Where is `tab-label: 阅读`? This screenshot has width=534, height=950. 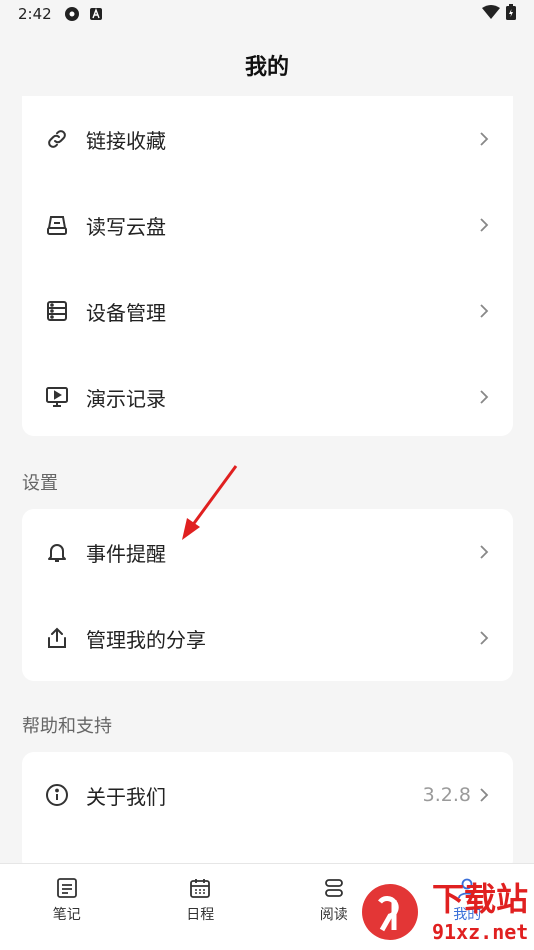
tab-label: 阅读 is located at coordinates (333, 915).